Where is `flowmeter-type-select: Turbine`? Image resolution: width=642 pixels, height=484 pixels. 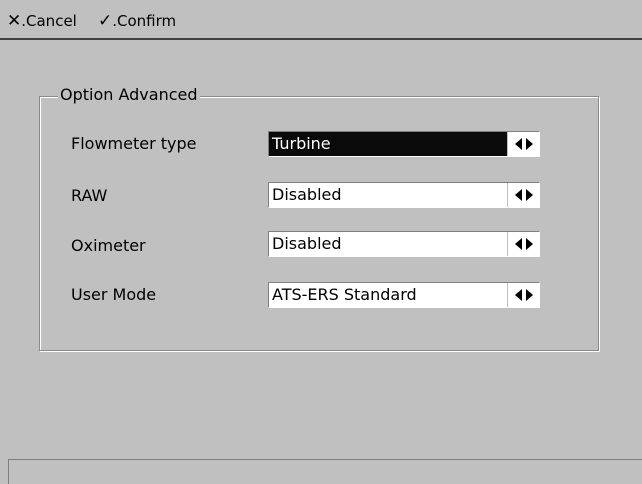 flowmeter-type-select: Turbine is located at coordinates (404, 144).